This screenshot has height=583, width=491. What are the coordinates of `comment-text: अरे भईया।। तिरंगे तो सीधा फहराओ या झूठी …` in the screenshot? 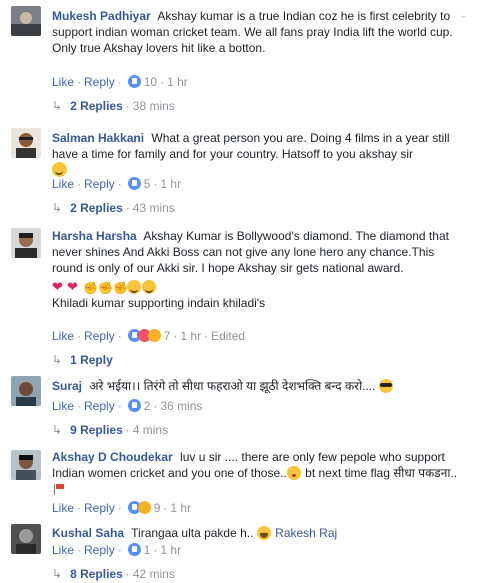 It's located at (232, 386).